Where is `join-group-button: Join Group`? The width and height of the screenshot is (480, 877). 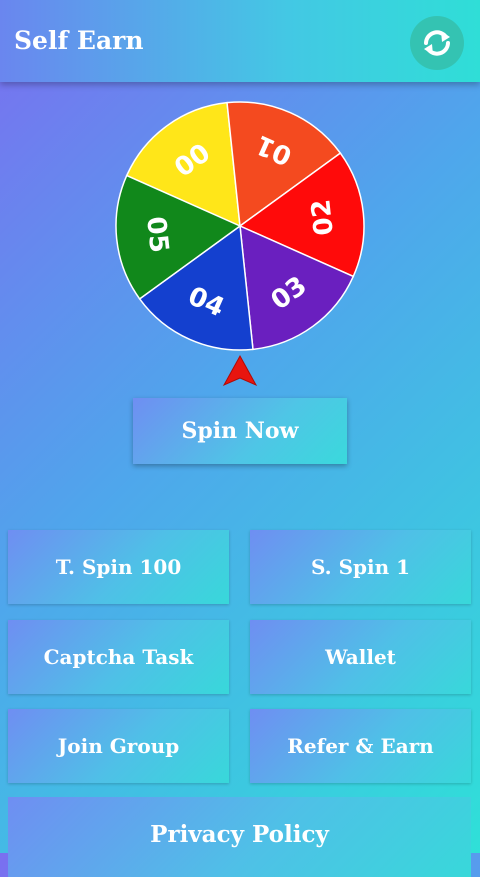 join-group-button: Join Group is located at coordinates (118, 746).